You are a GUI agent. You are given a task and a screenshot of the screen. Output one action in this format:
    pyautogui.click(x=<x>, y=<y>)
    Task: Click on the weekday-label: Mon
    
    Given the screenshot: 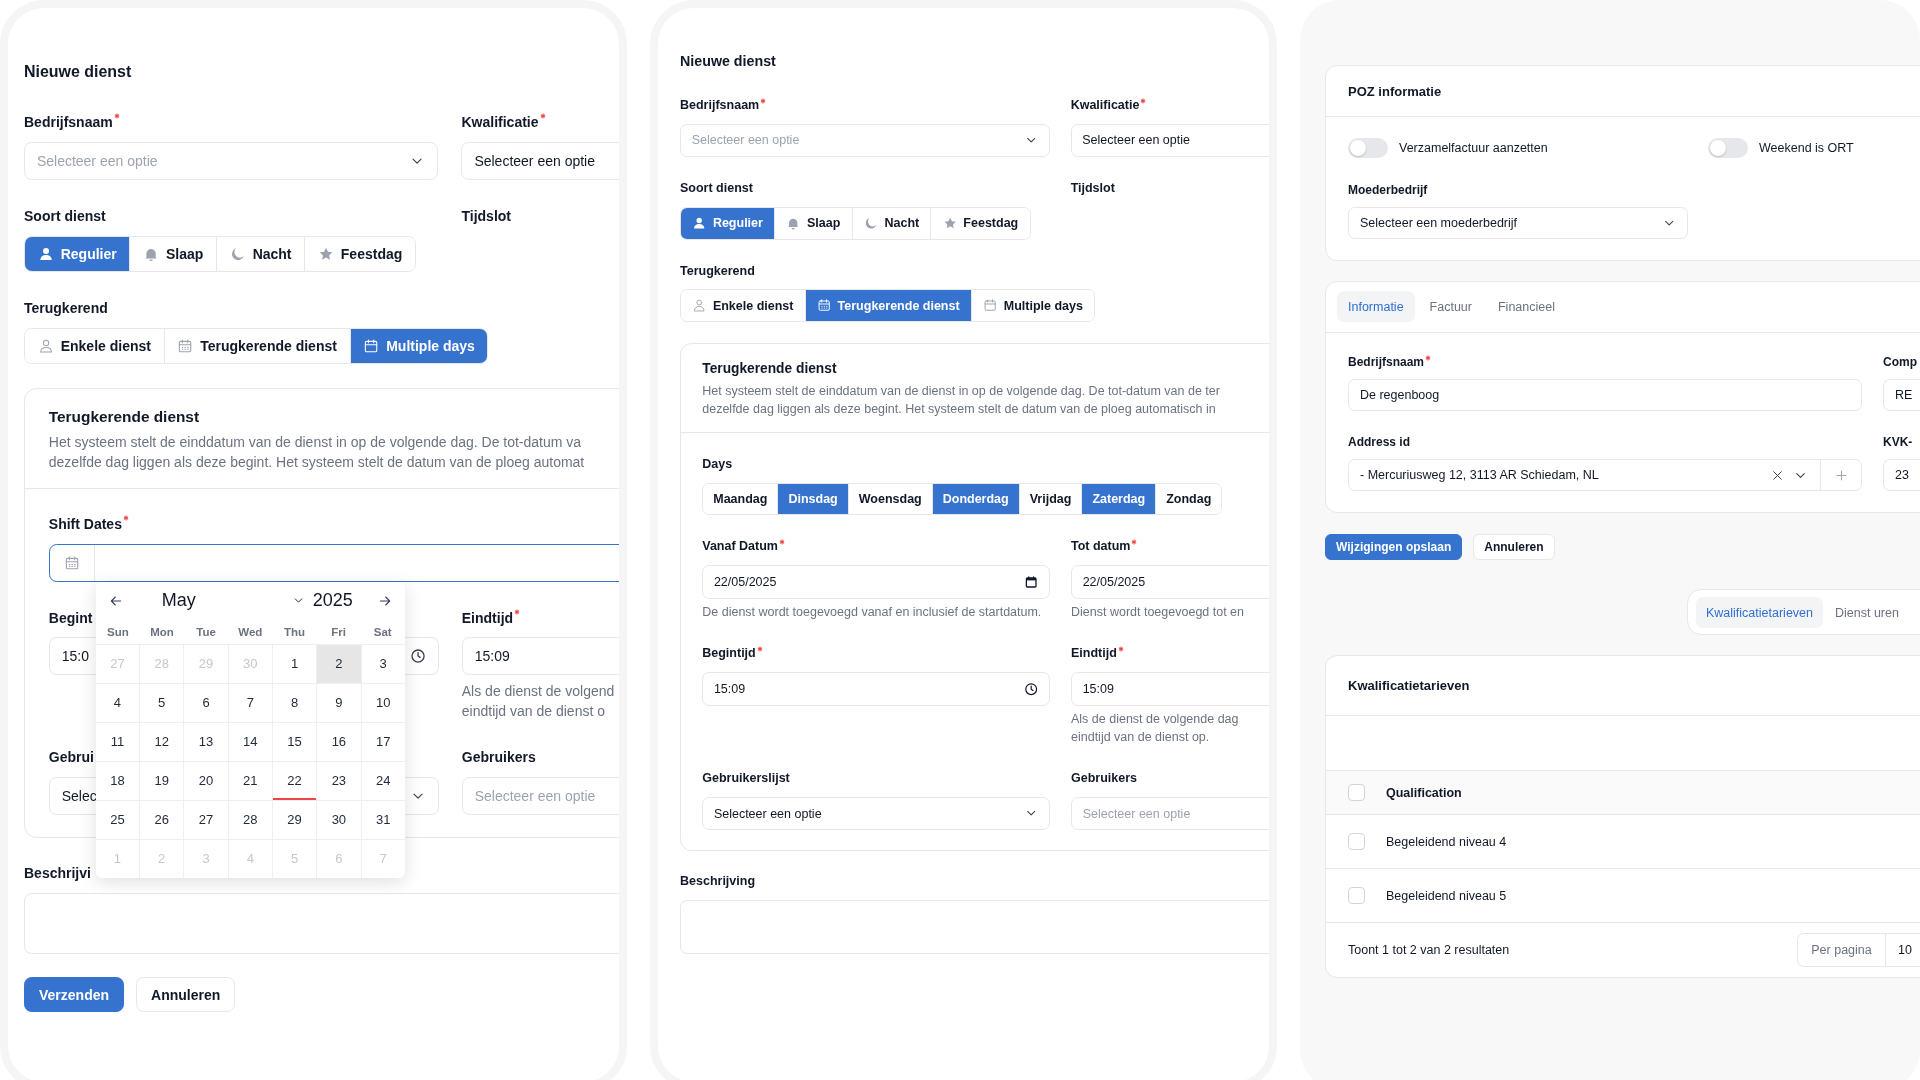 What is the action you would take?
    pyautogui.click(x=162, y=631)
    